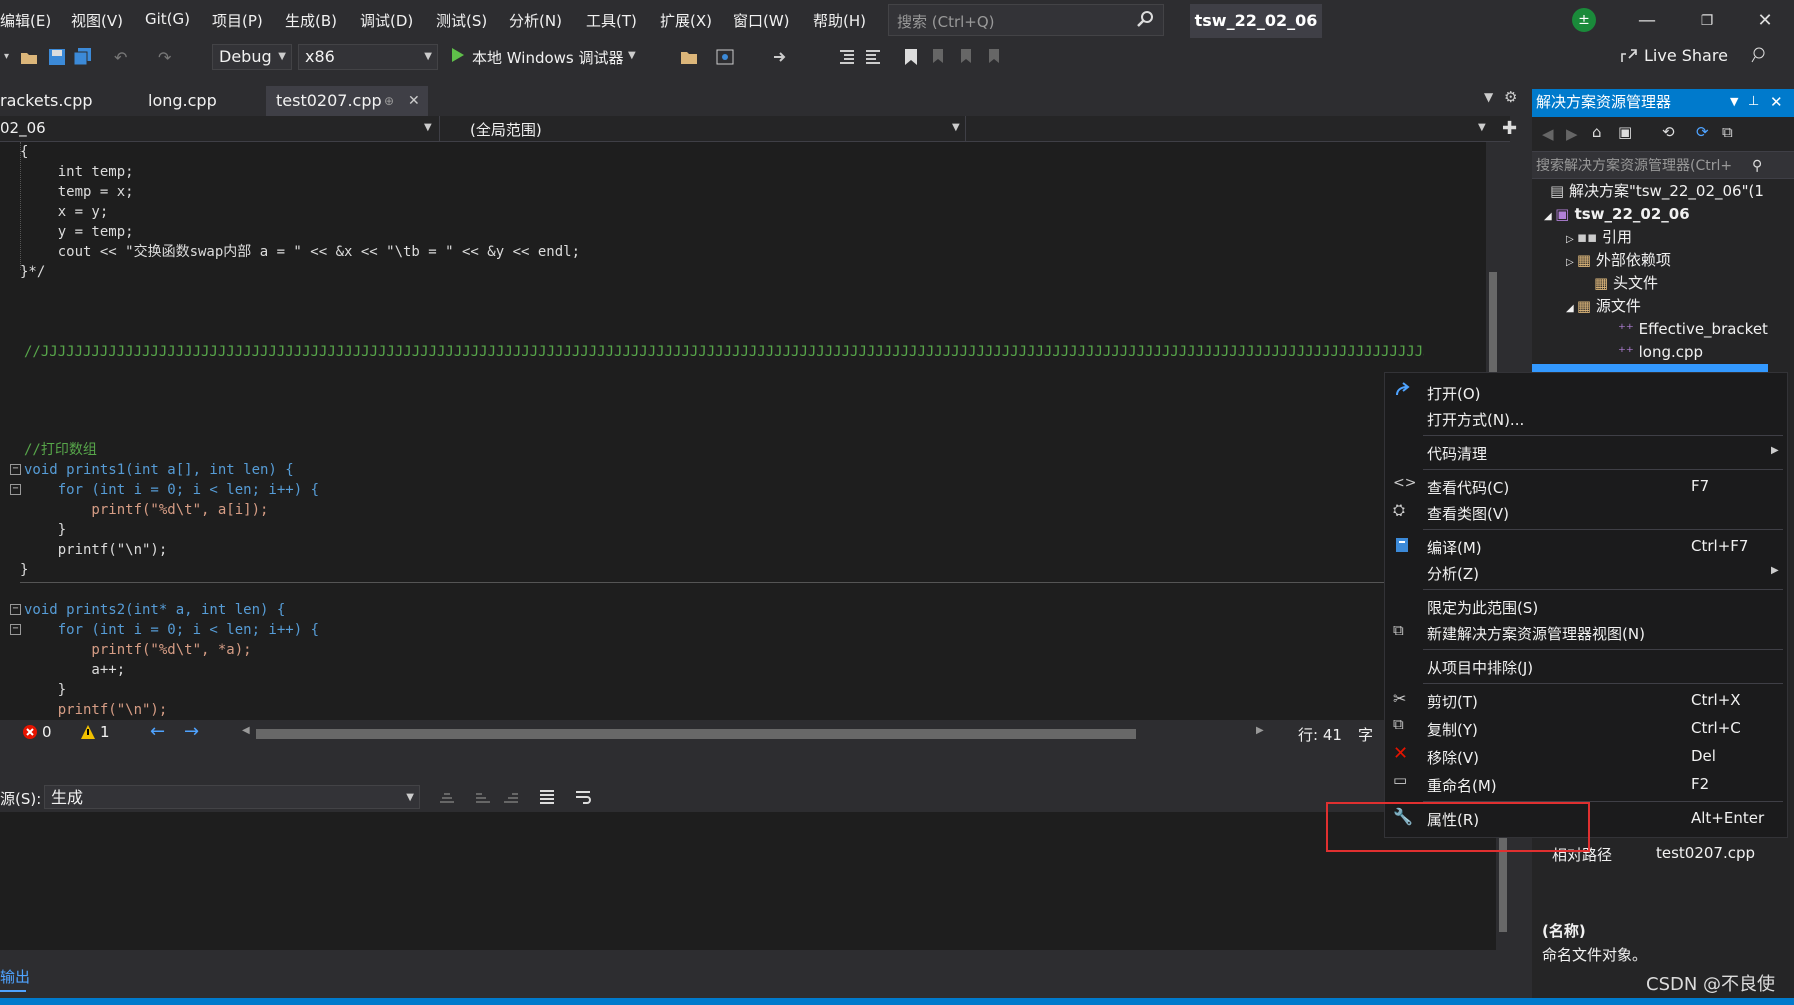 The height and width of the screenshot is (1005, 1794). Describe the element at coordinates (1625, 132) in the screenshot. I see `switch-view-icon: ▣` at that location.